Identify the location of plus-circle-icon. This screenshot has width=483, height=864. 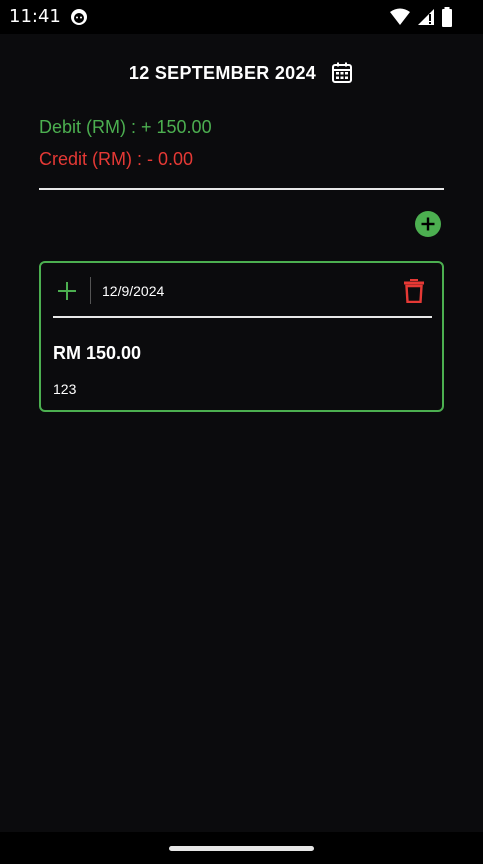
(428, 224).